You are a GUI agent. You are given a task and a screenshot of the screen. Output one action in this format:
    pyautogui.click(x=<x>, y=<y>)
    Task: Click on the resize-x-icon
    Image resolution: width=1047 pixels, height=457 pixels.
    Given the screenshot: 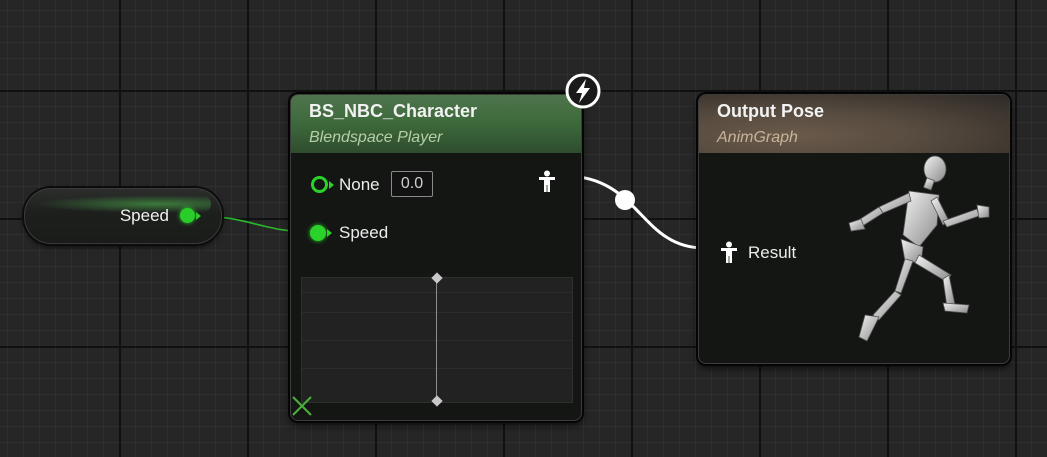 What is the action you would take?
    pyautogui.click(x=302, y=407)
    